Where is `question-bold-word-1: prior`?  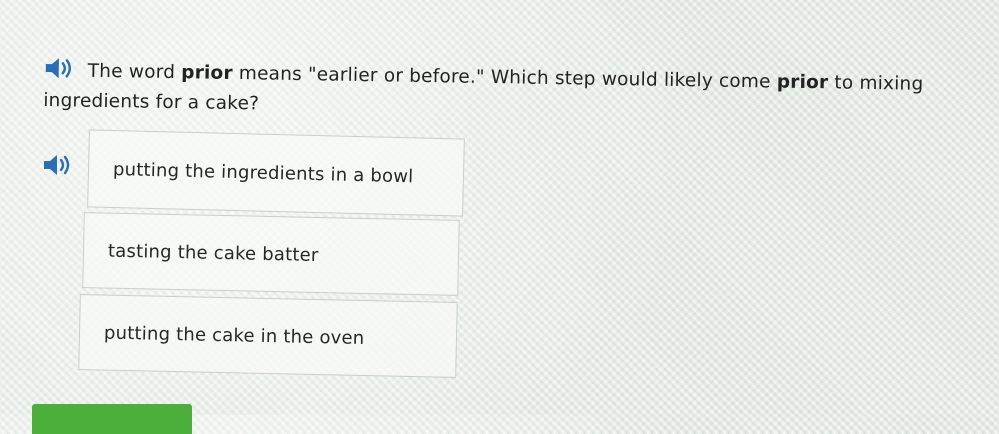 question-bold-word-1: prior is located at coordinates (207, 73).